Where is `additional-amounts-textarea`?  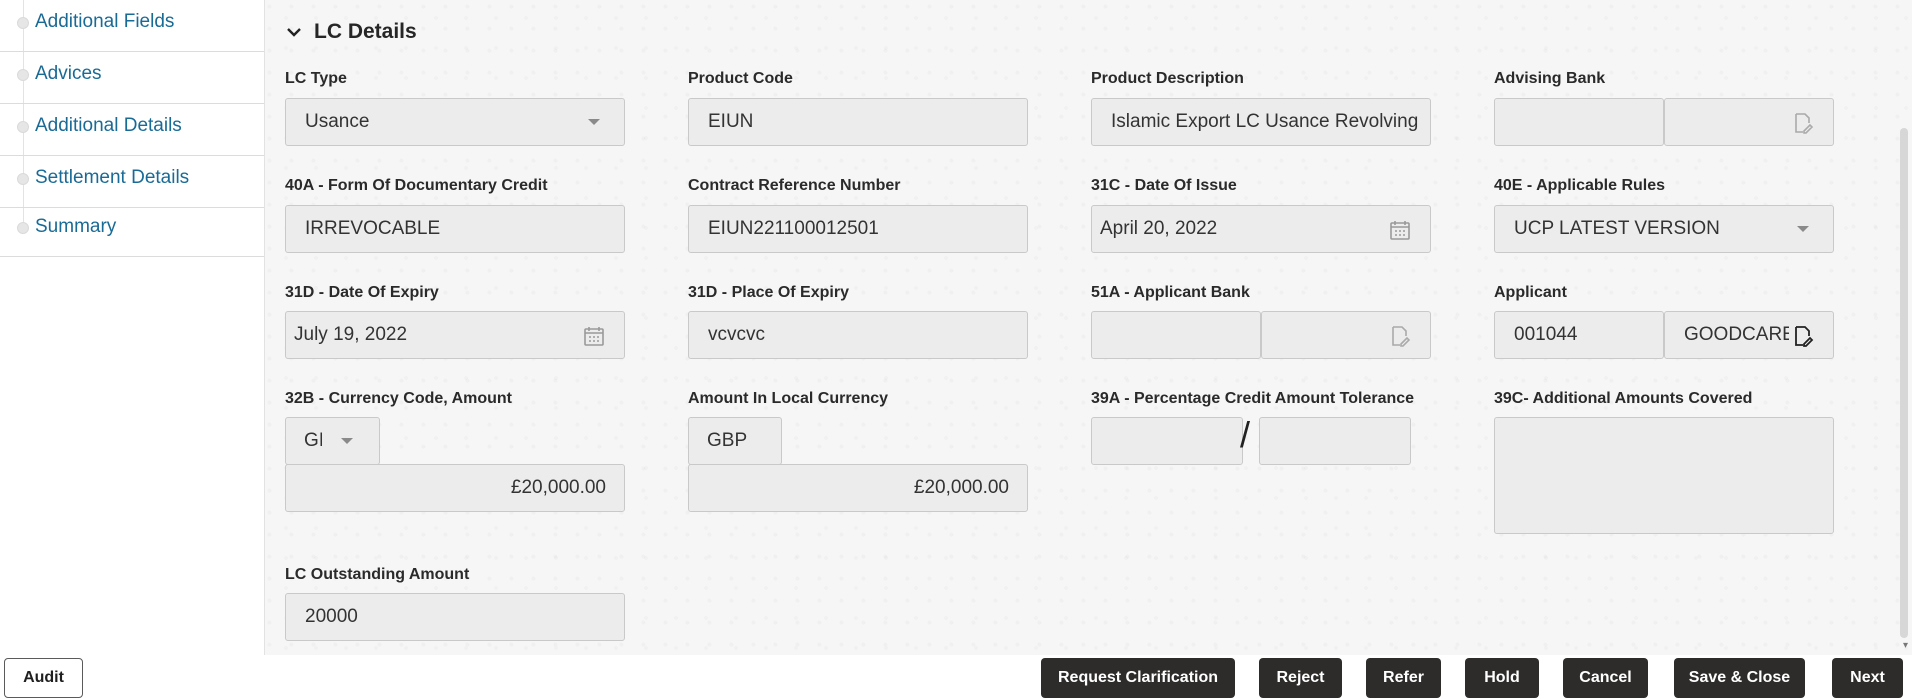 additional-amounts-textarea is located at coordinates (1664, 475).